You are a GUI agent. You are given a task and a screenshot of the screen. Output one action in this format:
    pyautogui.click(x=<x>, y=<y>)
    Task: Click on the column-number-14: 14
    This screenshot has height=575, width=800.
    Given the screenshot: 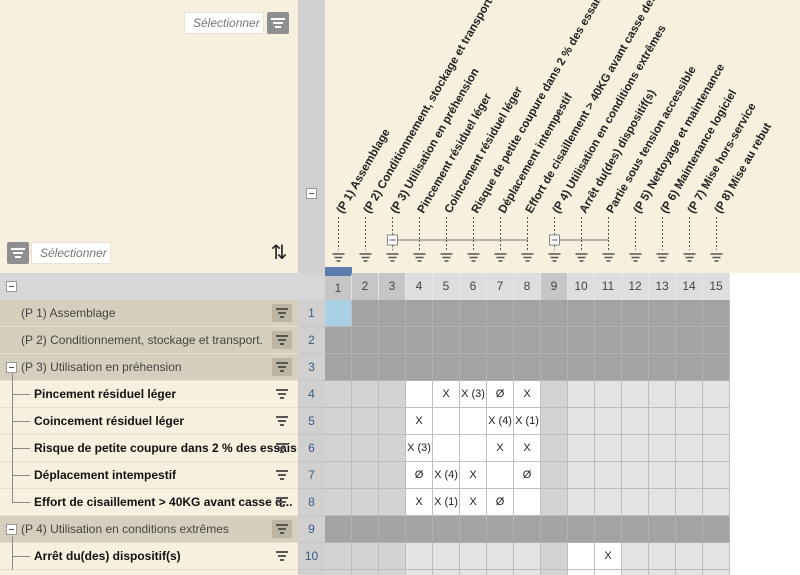 What is the action you would take?
    pyautogui.click(x=689, y=286)
    